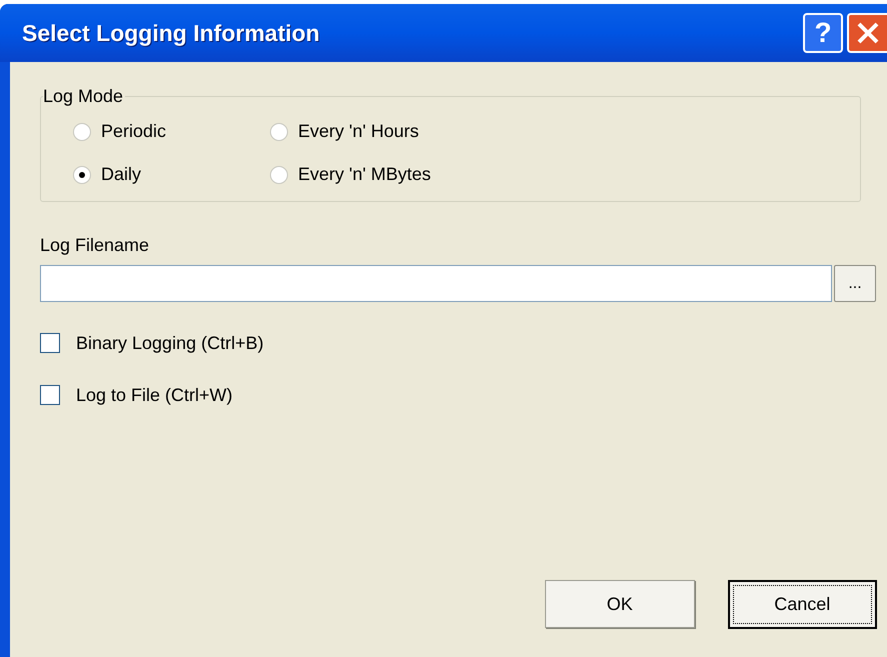  Describe the element at coordinates (121, 174) in the screenshot. I see `radio-label: Daily` at that location.